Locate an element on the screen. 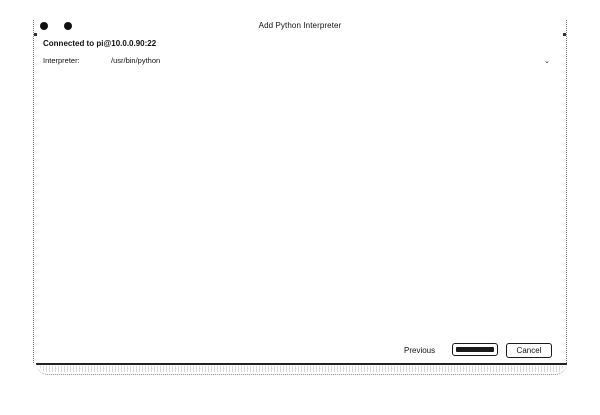  cancel-button: Cancel is located at coordinates (529, 350).